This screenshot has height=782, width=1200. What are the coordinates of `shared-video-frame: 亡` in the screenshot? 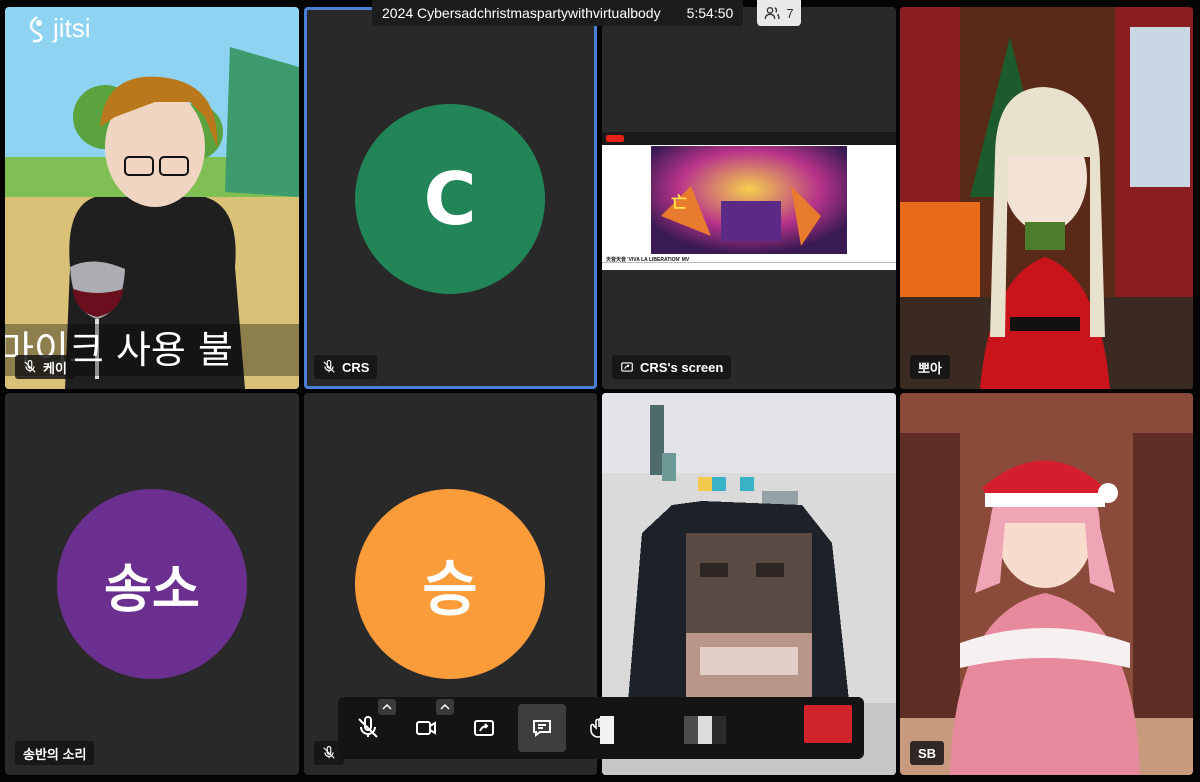 It's located at (749, 200).